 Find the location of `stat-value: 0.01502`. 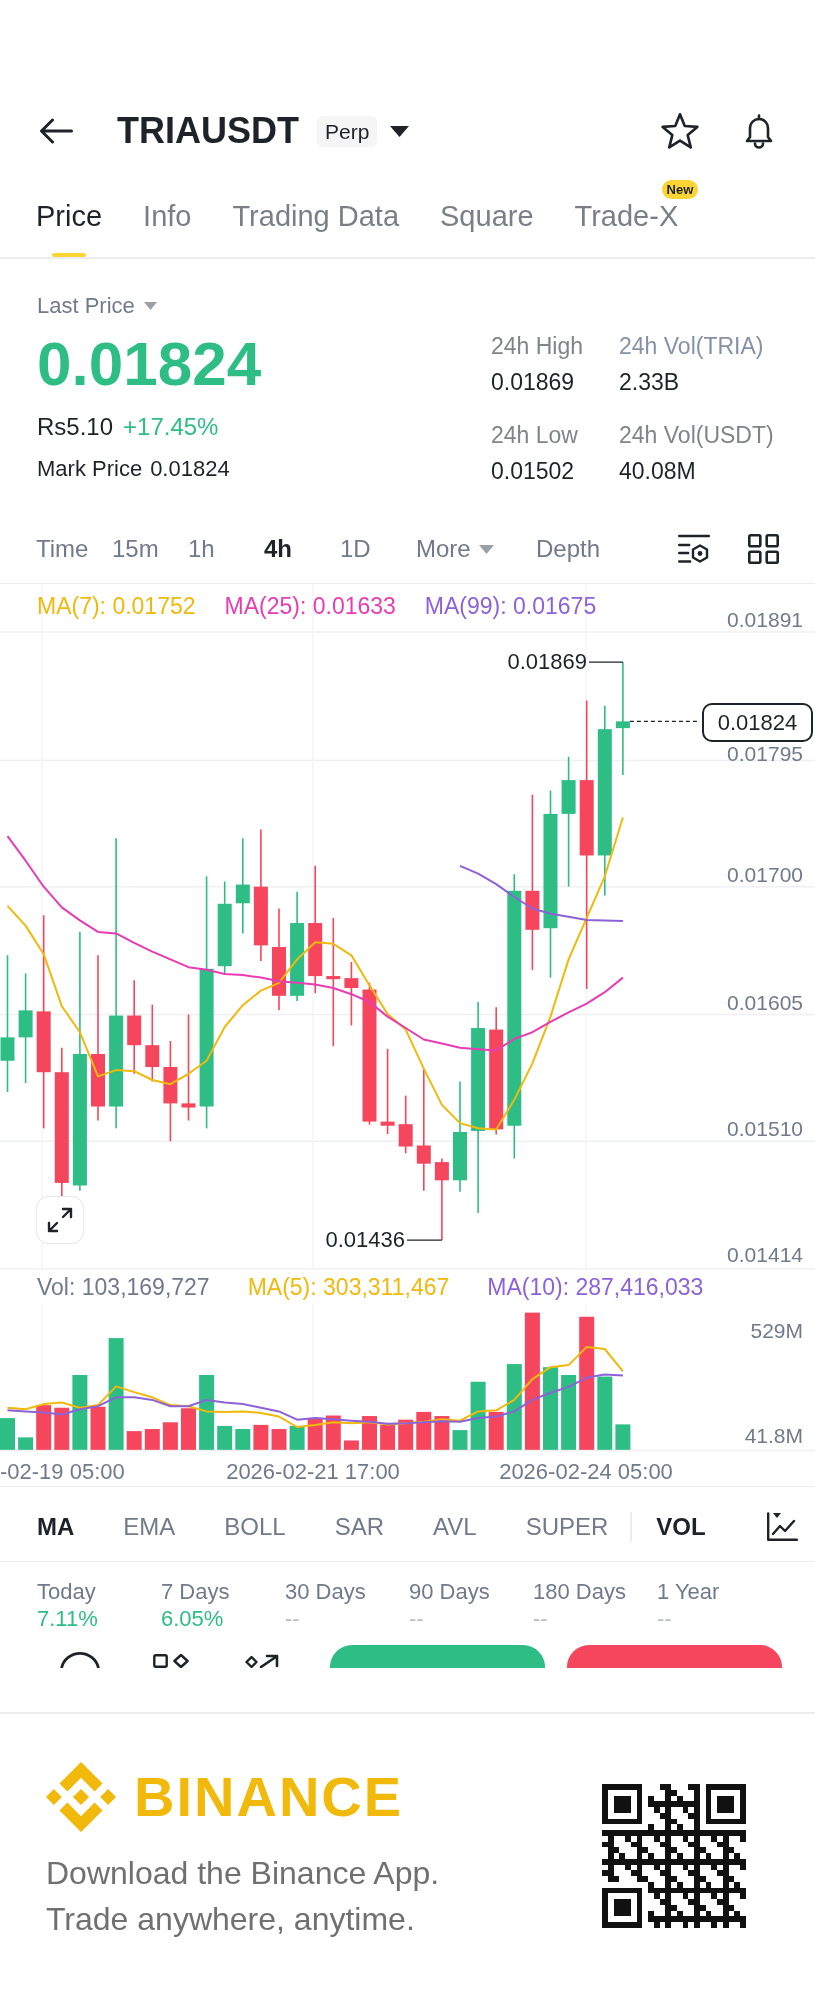

stat-value: 0.01502 is located at coordinates (533, 471).